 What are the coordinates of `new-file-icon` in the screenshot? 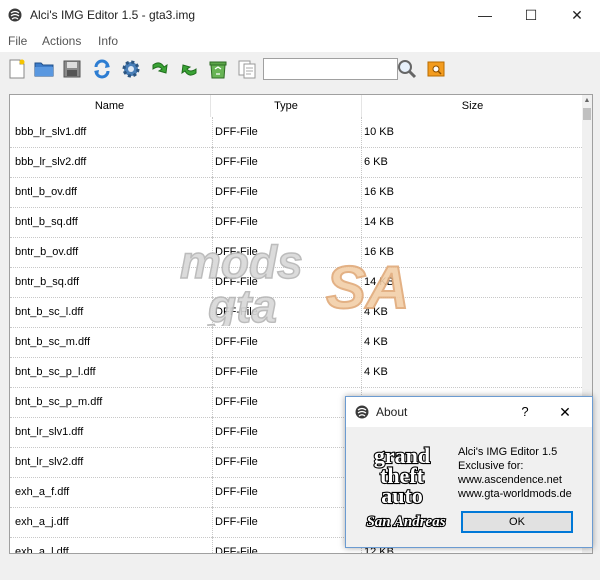 It's located at (17, 69).